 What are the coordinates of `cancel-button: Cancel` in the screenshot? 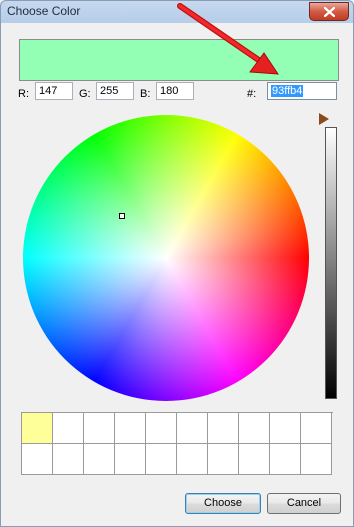 It's located at (304, 503).